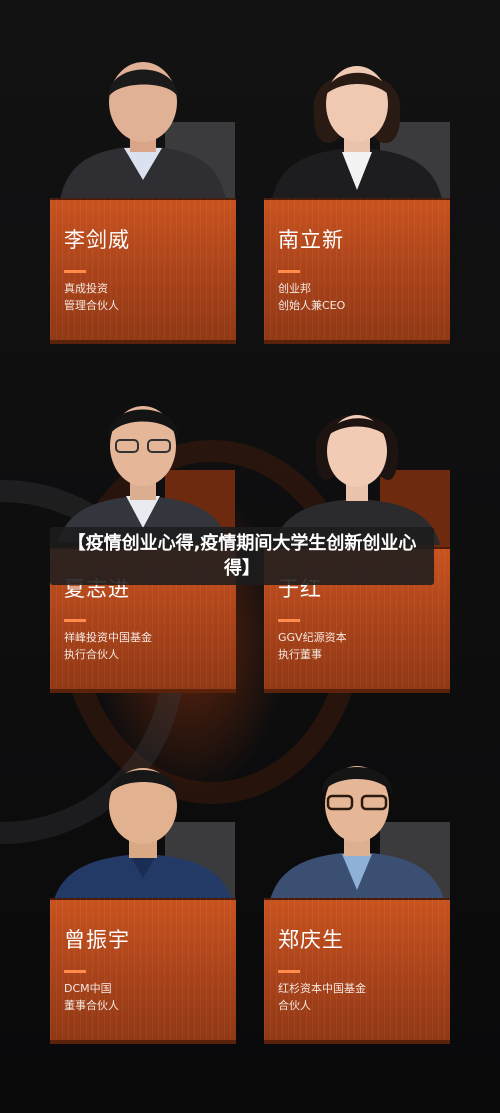 Image resolution: width=500 pixels, height=1113 pixels. What do you see at coordinates (312, 637) in the screenshot?
I see `speaker-company: GGV纪源资本` at bounding box center [312, 637].